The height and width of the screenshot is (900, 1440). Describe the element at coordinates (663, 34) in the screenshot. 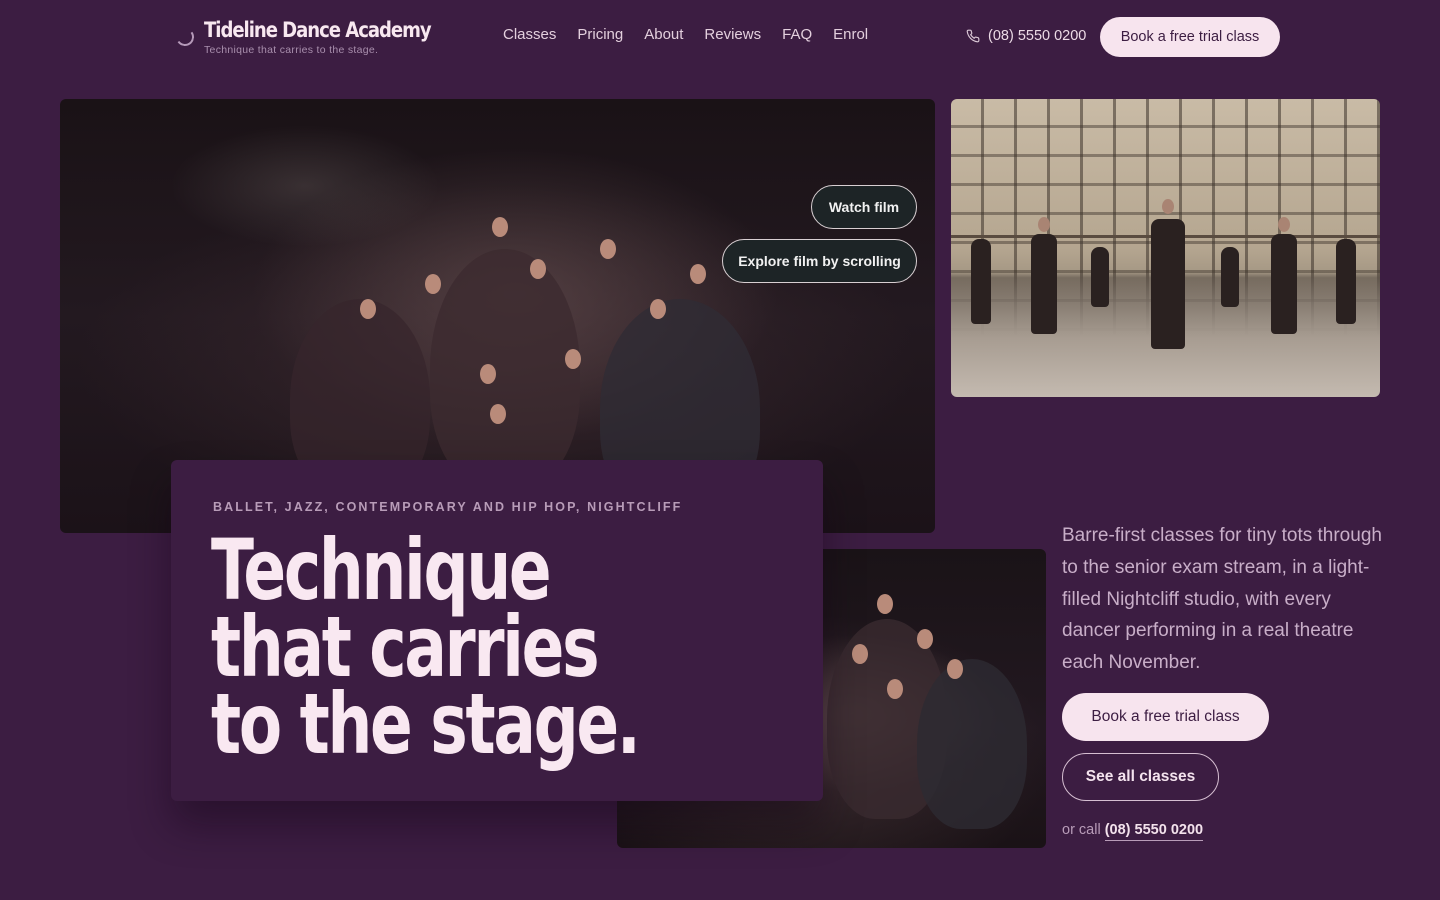

I see `nav-item-about: About` at that location.